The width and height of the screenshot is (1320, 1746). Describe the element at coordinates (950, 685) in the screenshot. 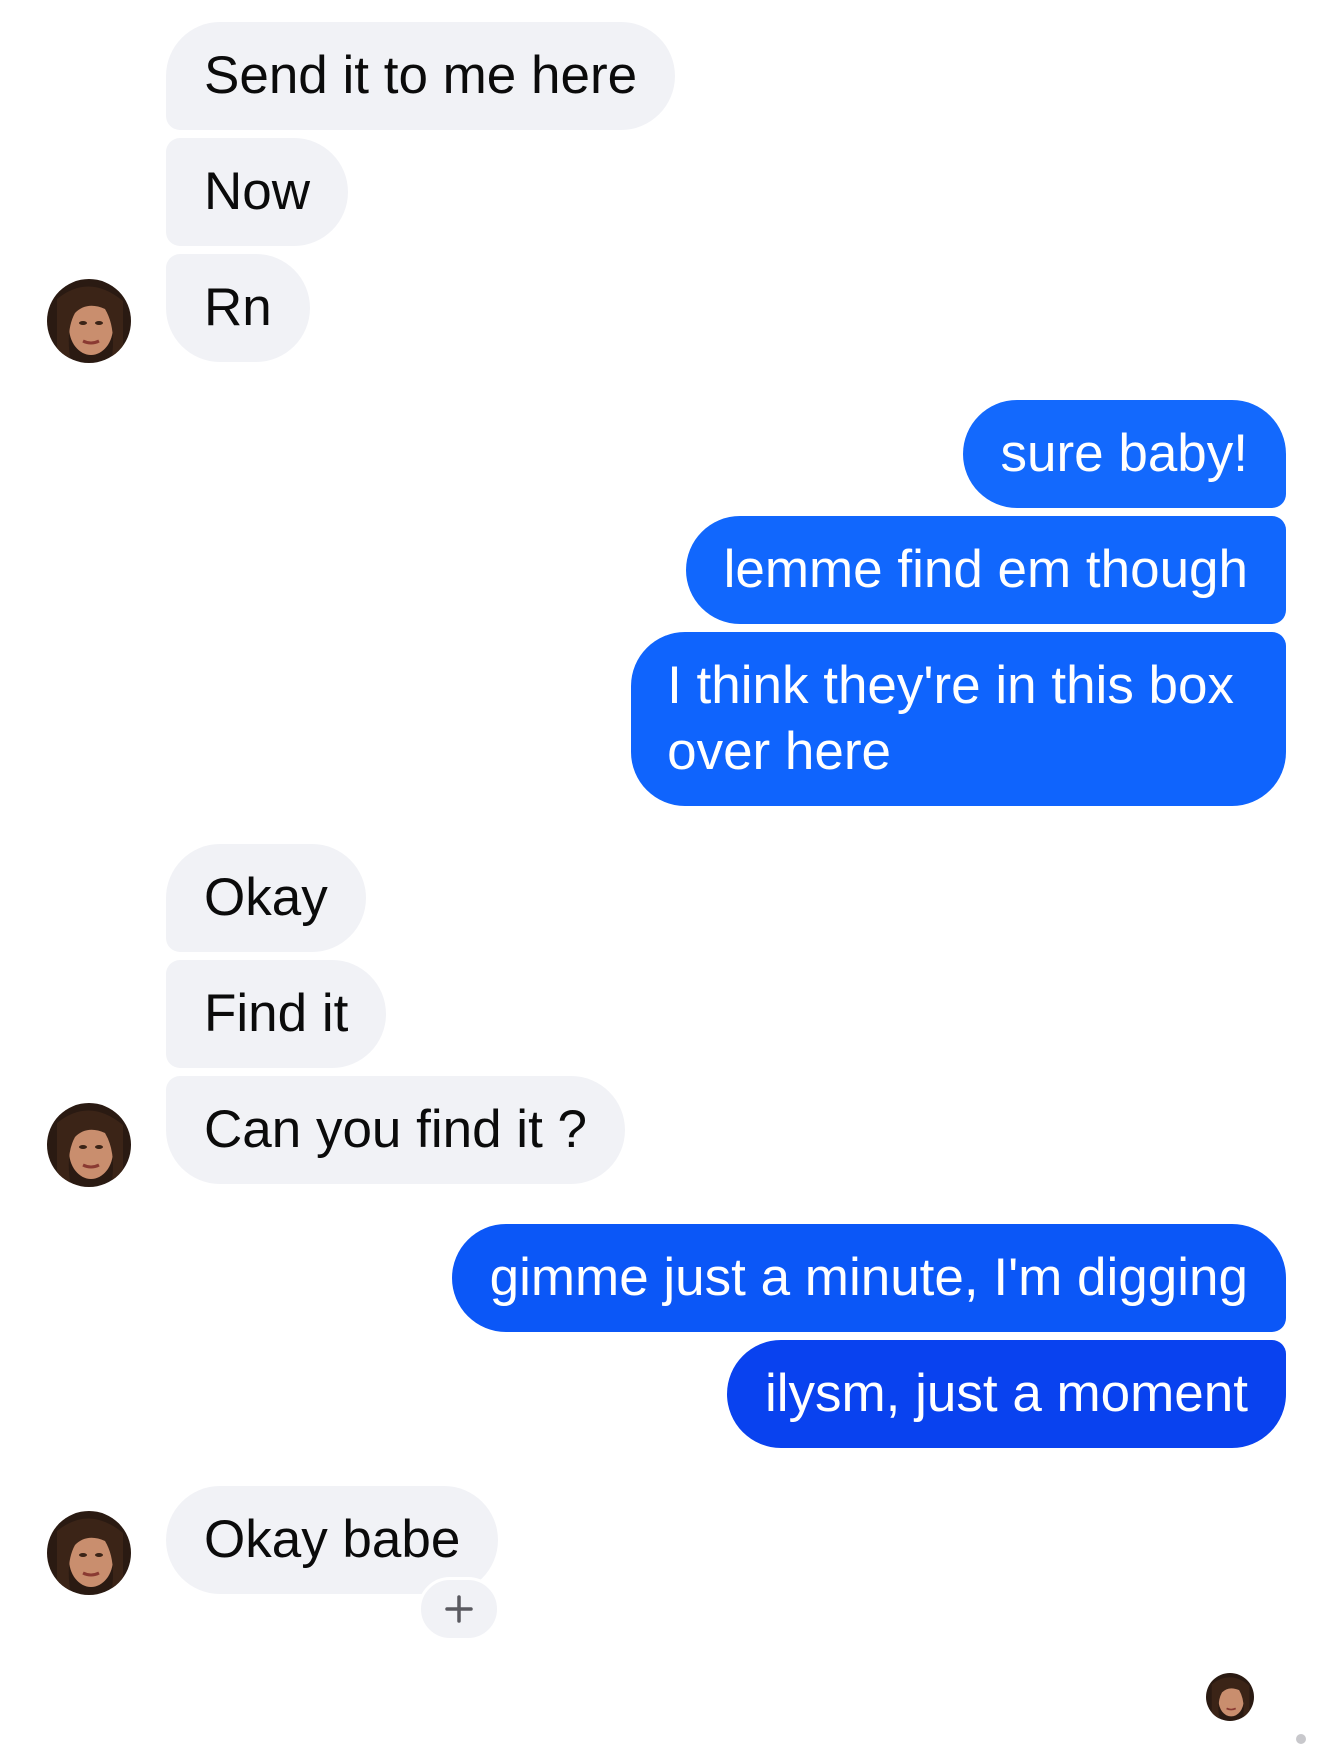

I see `message-text-line: I think they're in this box` at that location.